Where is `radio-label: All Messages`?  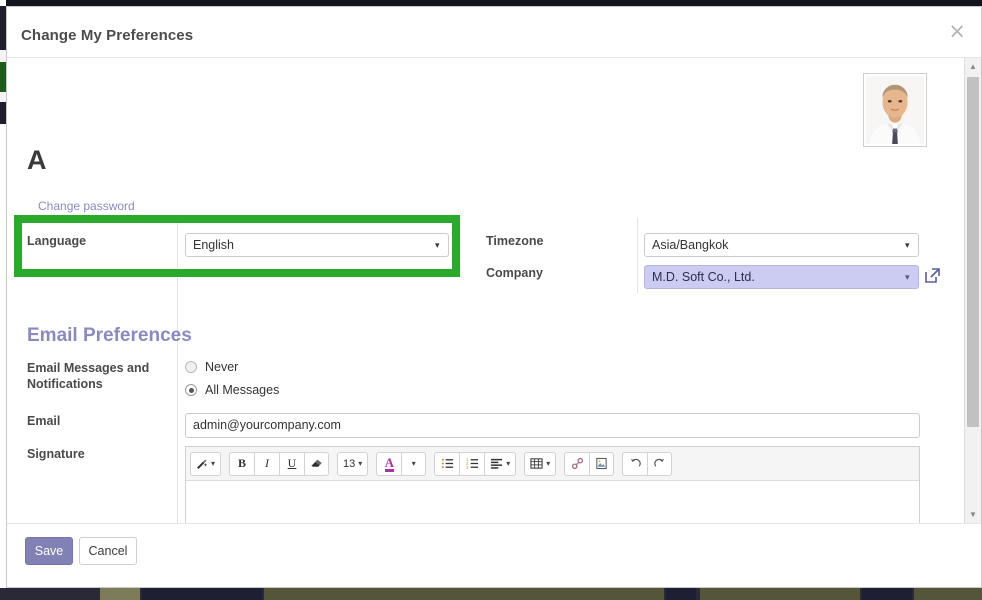
radio-label: All Messages is located at coordinates (242, 390).